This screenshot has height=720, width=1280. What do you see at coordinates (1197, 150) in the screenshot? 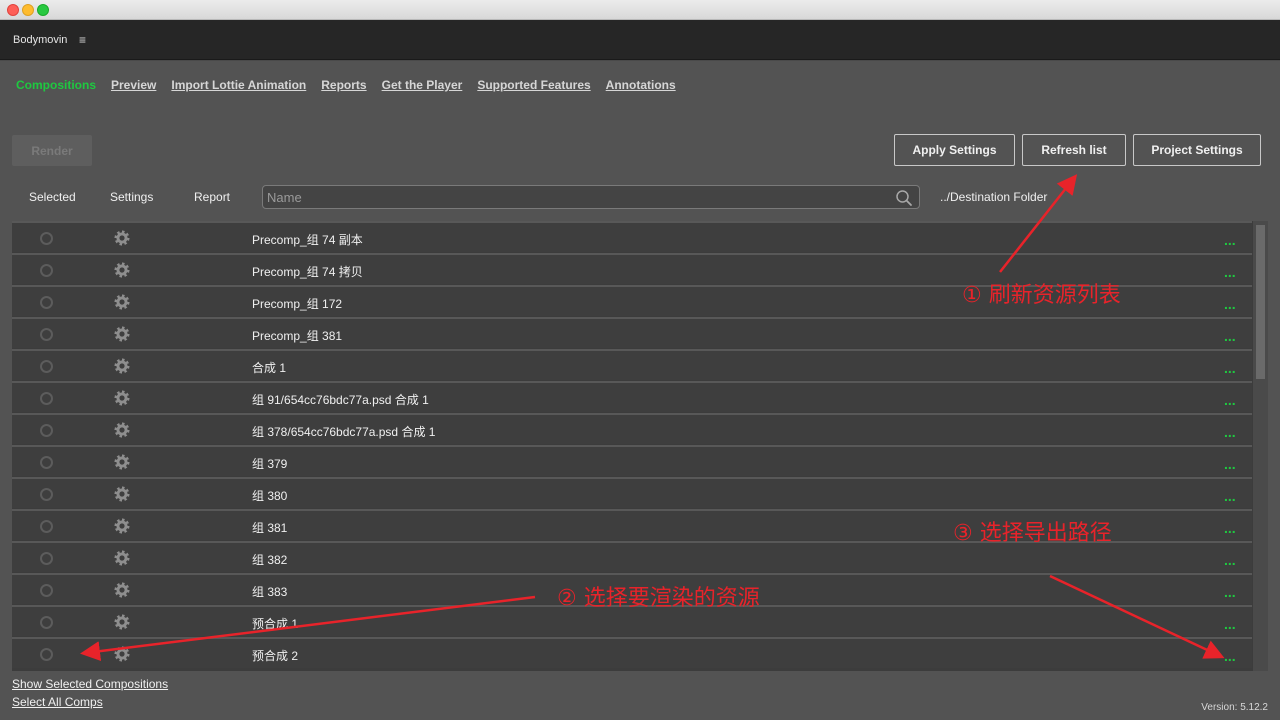
I see `project-settings-button: Project Settings` at bounding box center [1197, 150].